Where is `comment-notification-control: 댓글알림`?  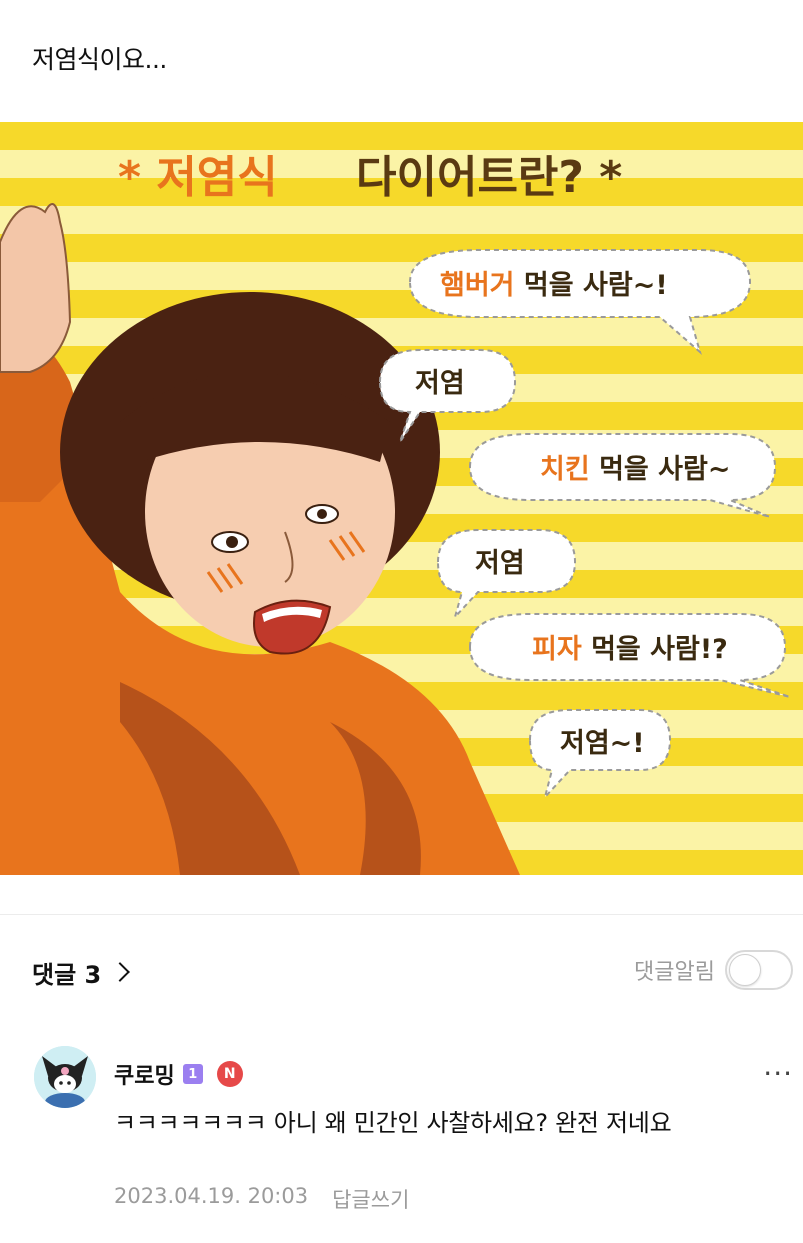
comment-notification-control: 댓글알림 is located at coordinates (713, 970).